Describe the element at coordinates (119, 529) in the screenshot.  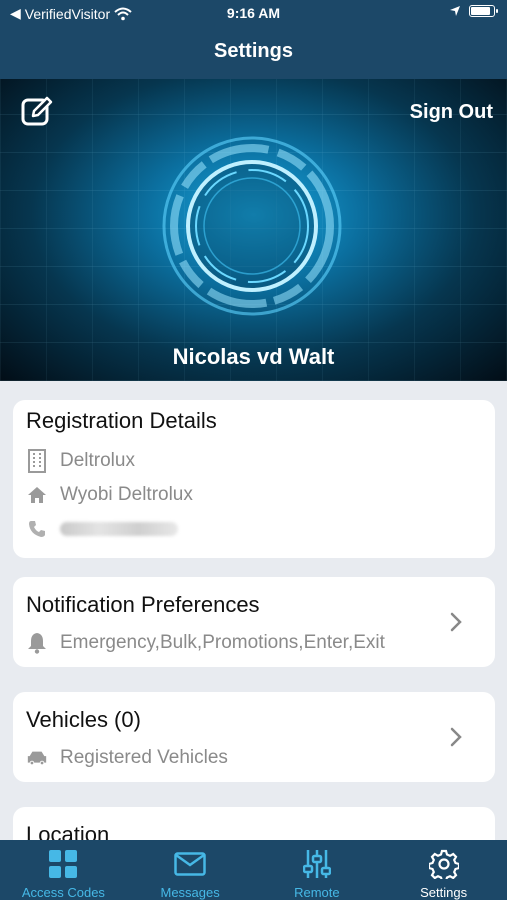
I see `redacted-phone-number` at that location.